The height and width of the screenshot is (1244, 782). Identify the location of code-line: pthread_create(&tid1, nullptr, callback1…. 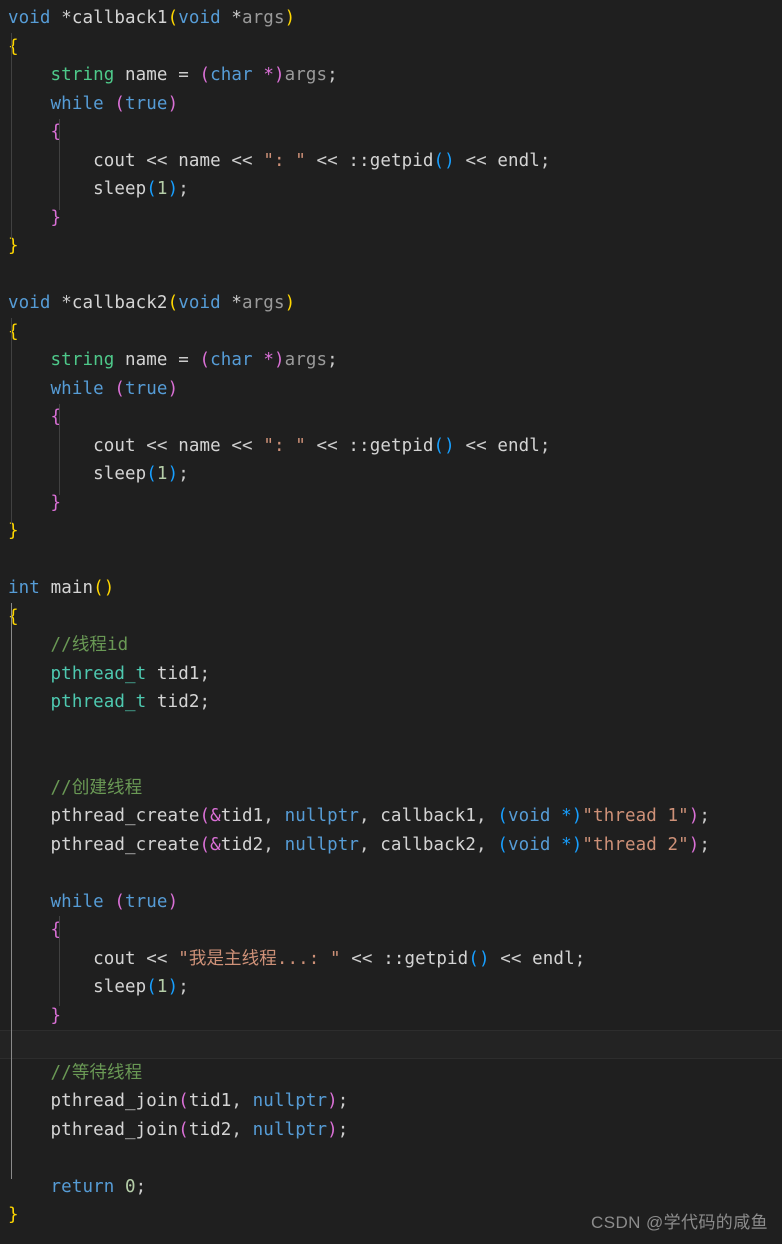
(391, 816).